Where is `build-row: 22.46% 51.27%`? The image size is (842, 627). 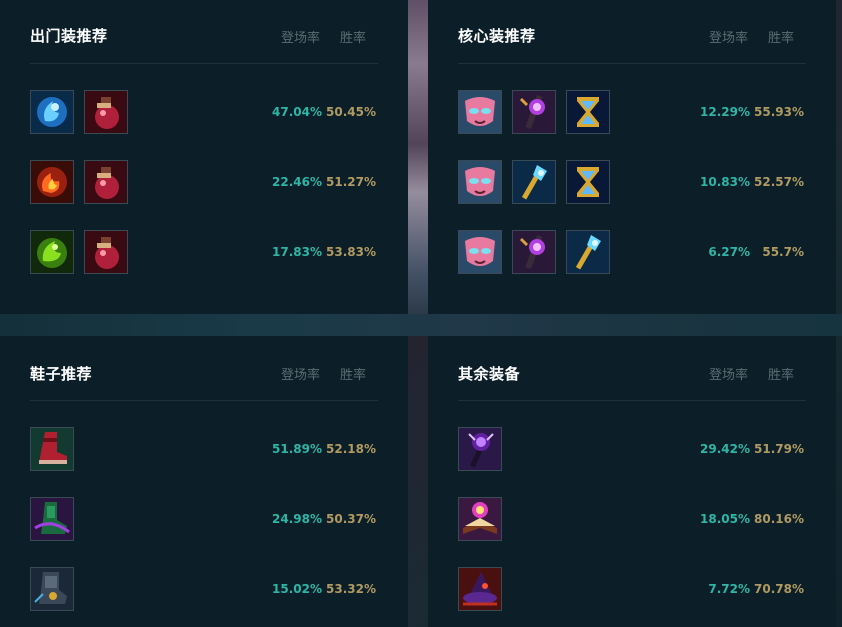
build-row: 22.46% 51.27% is located at coordinates (204, 182).